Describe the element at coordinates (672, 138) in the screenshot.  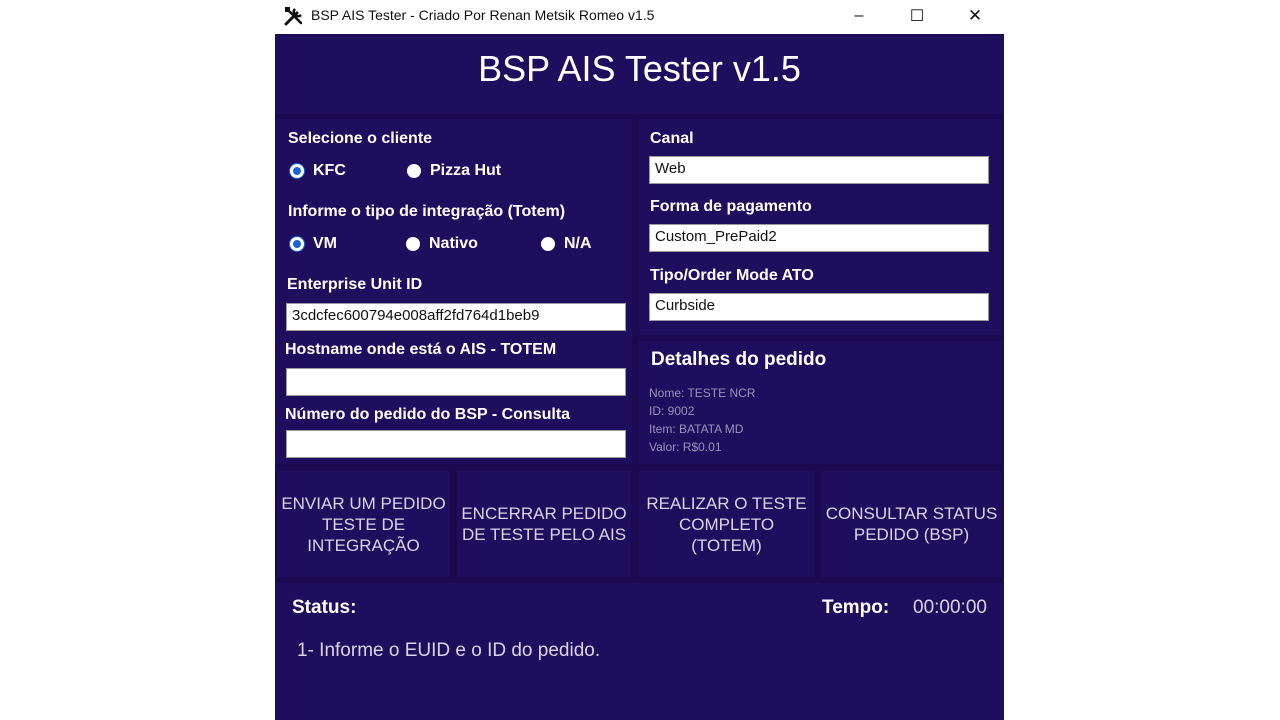
I see `canal-label: Canal` at that location.